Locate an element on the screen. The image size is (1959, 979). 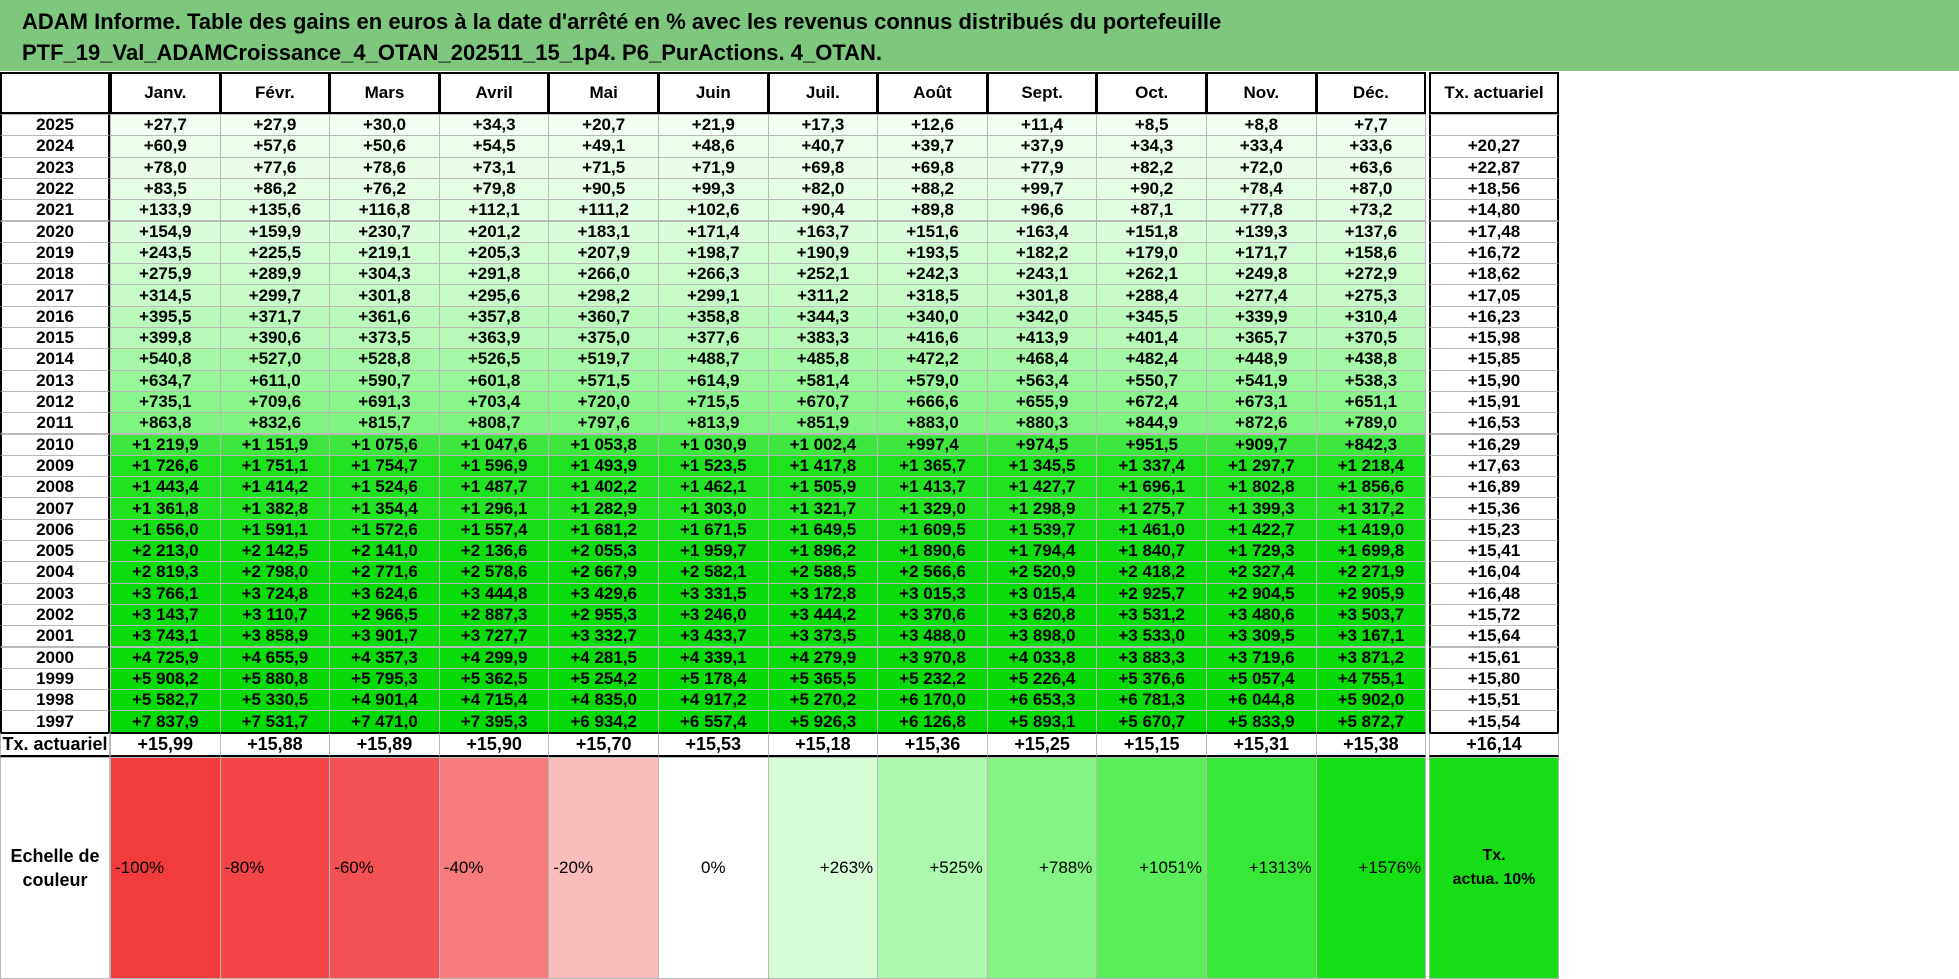
table-cell: +83,5 is located at coordinates (165, 189).